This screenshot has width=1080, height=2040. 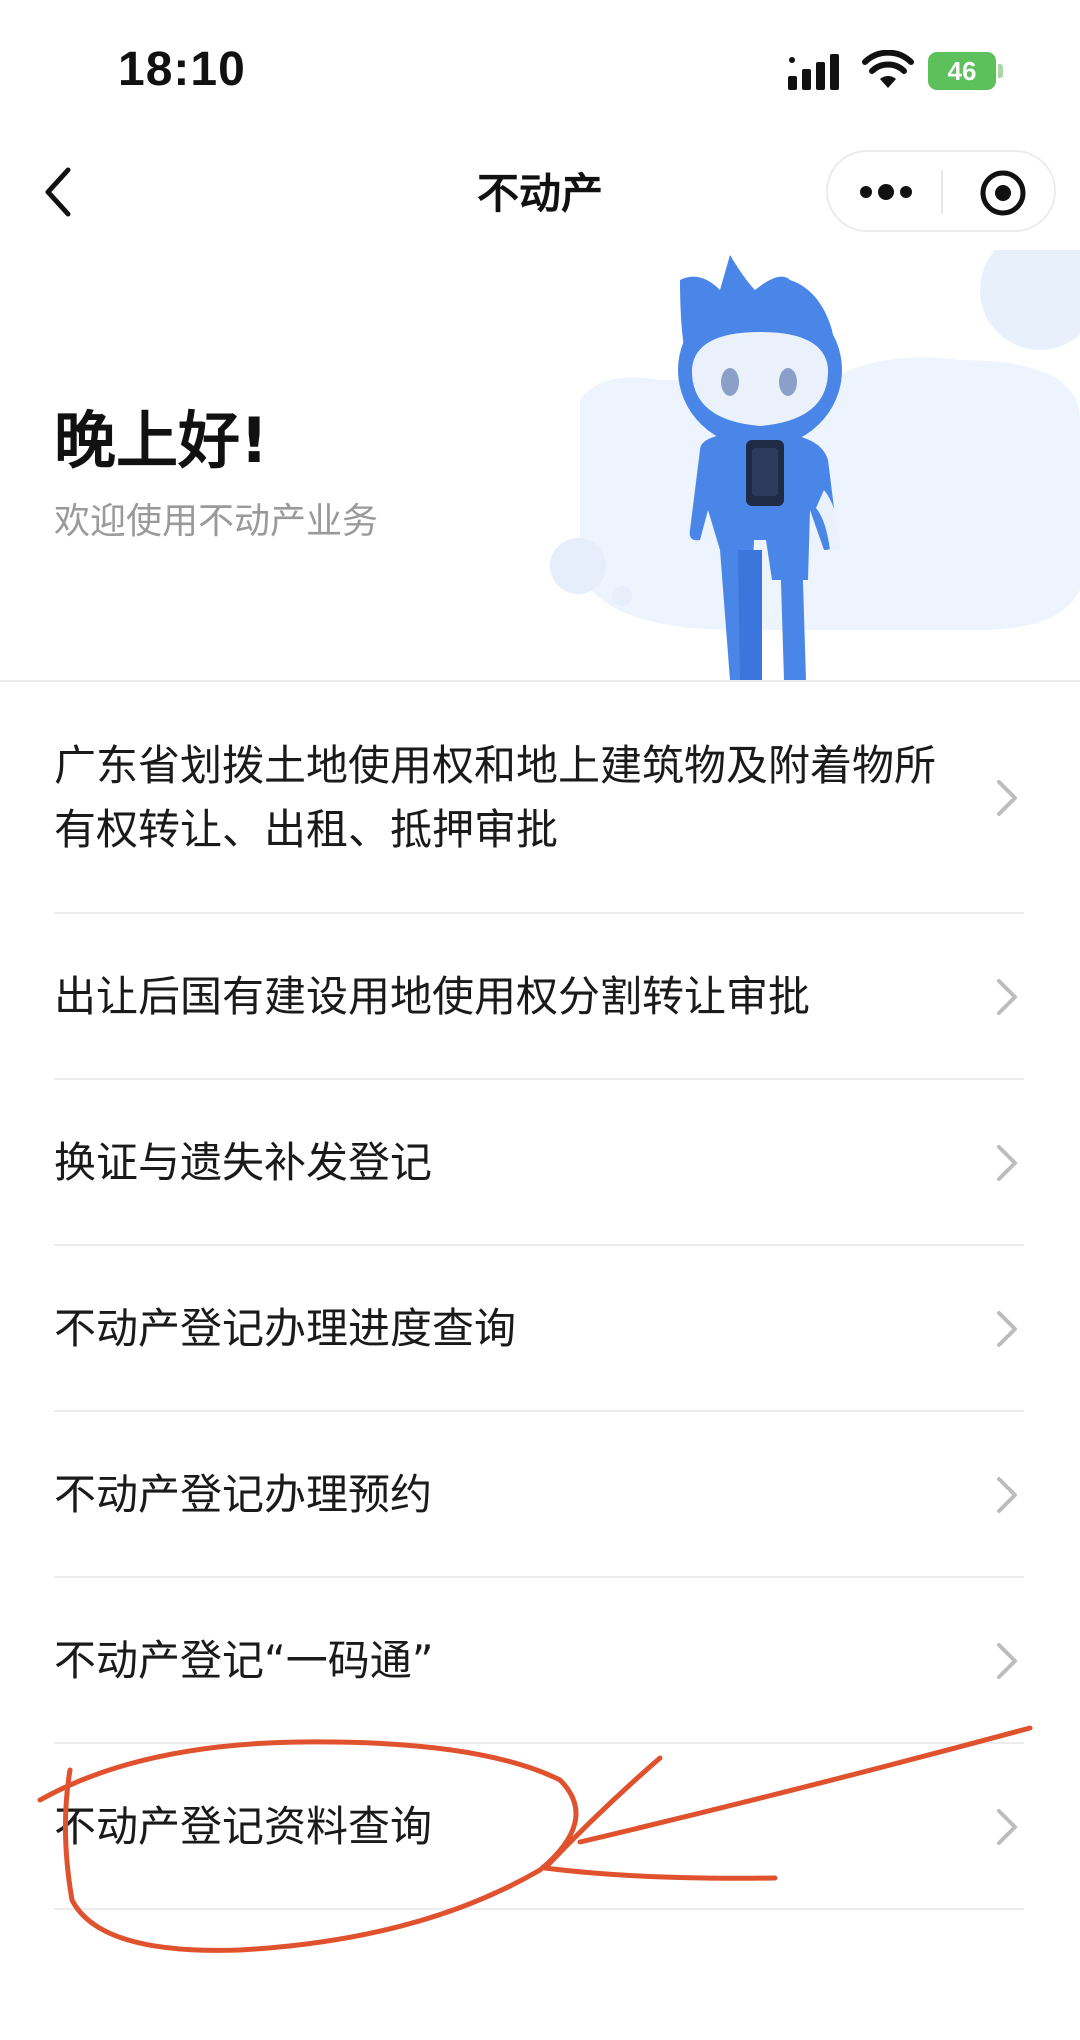 I want to click on list-item-label: 不动产登记办理预约, so click(x=243, y=1494).